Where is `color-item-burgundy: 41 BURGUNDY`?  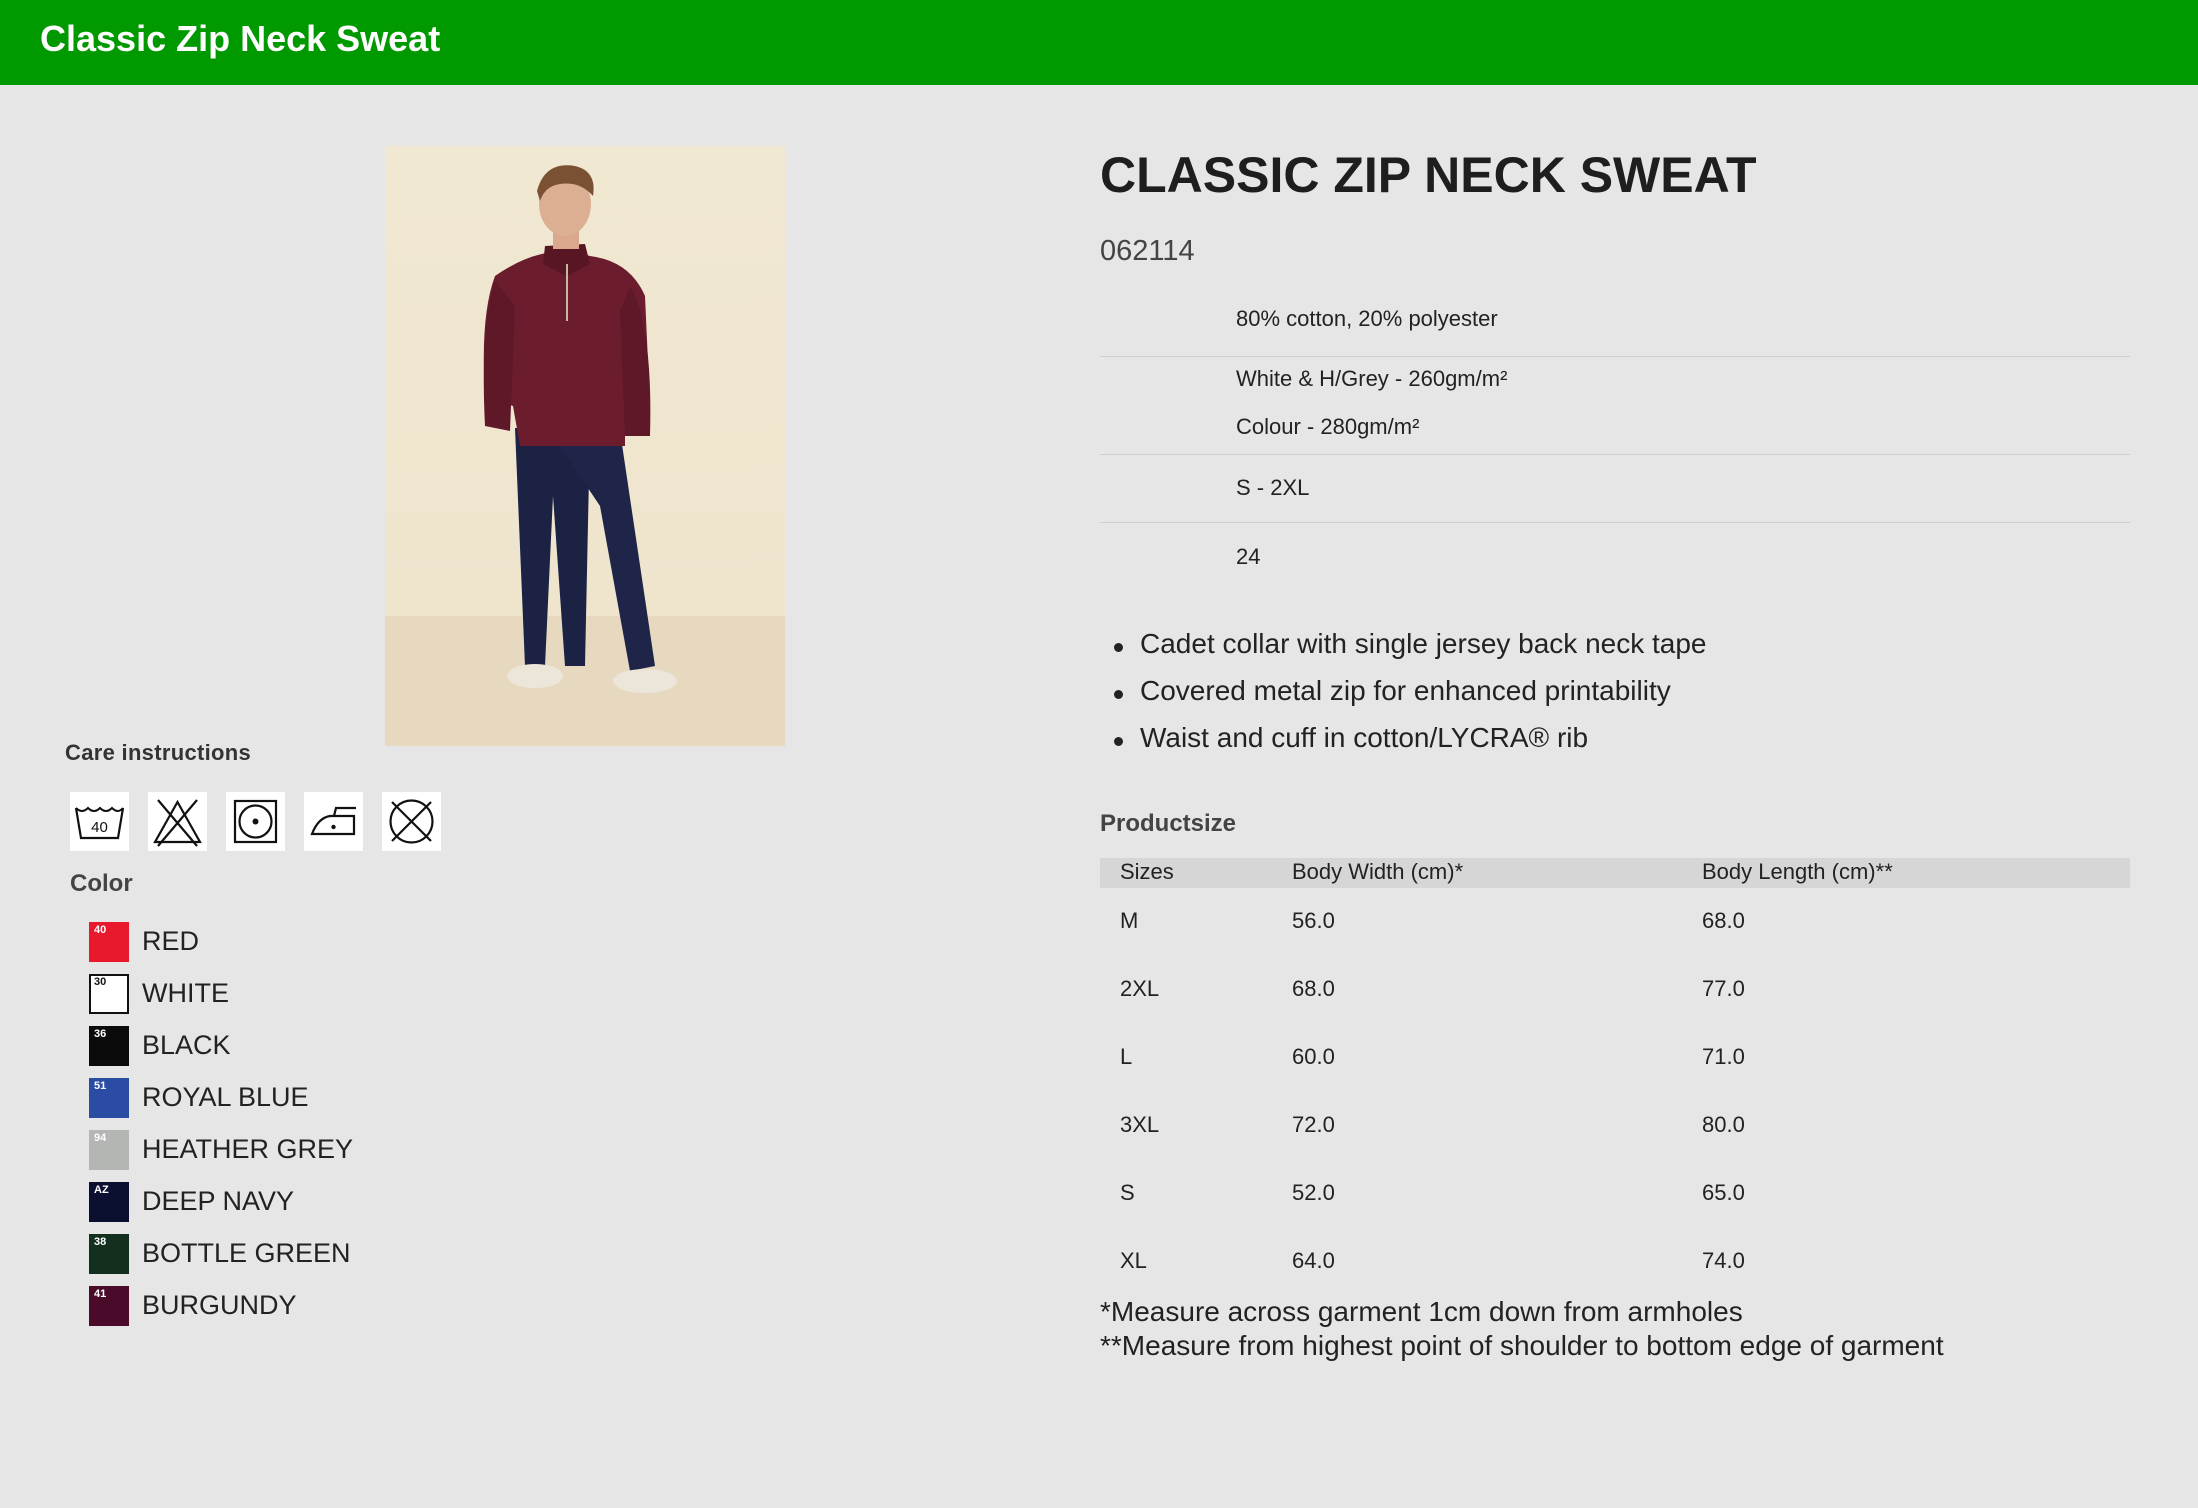
color-item-burgundy: 41 BURGUNDY is located at coordinates (289, 1306).